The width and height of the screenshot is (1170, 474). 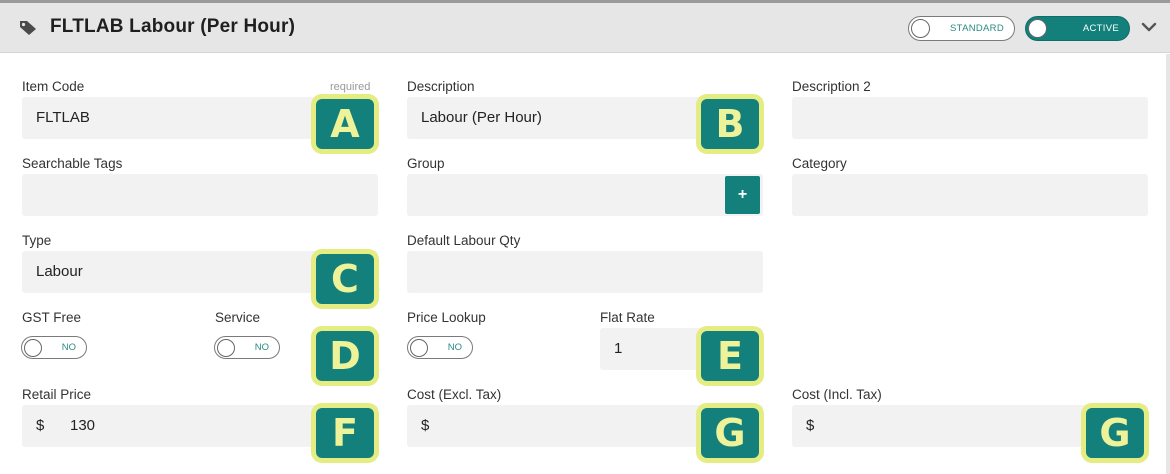 What do you see at coordinates (173, 26) in the screenshot?
I see `page-title: FLTLAB Labour (Per Hour)` at bounding box center [173, 26].